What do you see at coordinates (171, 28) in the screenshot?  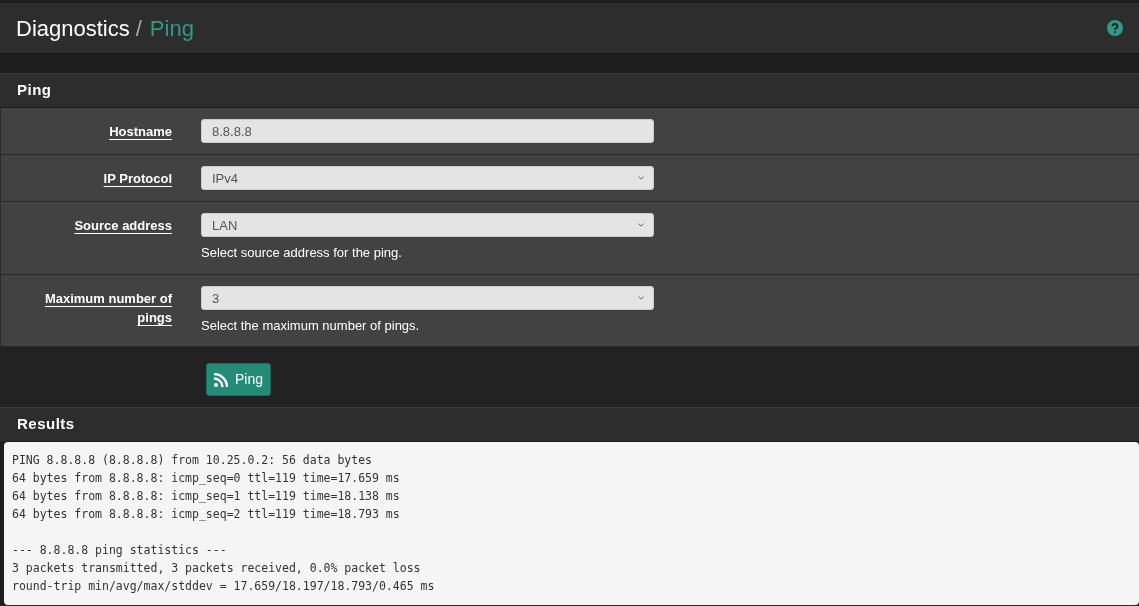 I see `page-title: Ping` at bounding box center [171, 28].